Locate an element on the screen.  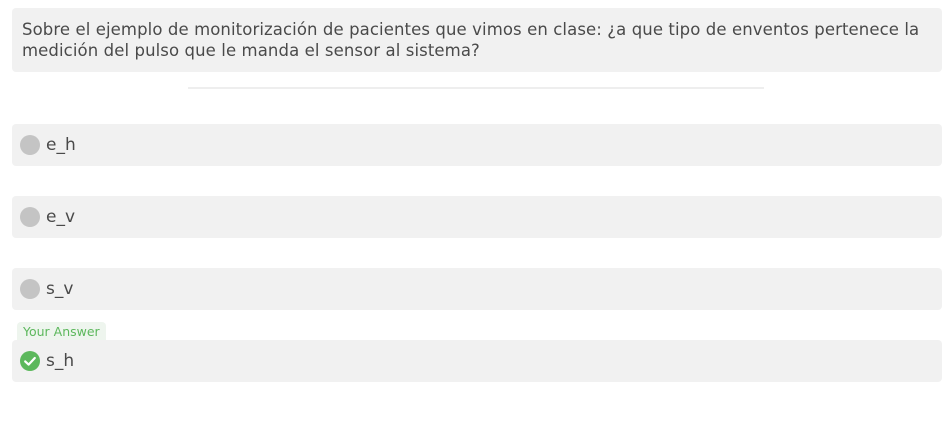
option-label: s_v is located at coordinates (60, 289).